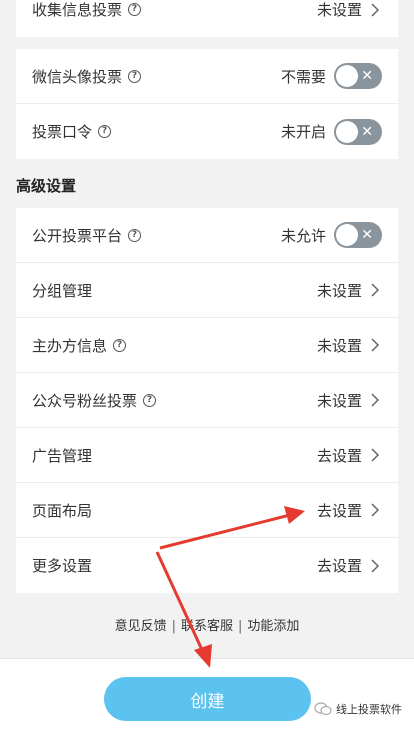 This screenshot has height=736, width=414. Describe the element at coordinates (46, 186) in the screenshot. I see `advanced-settings-title: 高级设置` at that location.